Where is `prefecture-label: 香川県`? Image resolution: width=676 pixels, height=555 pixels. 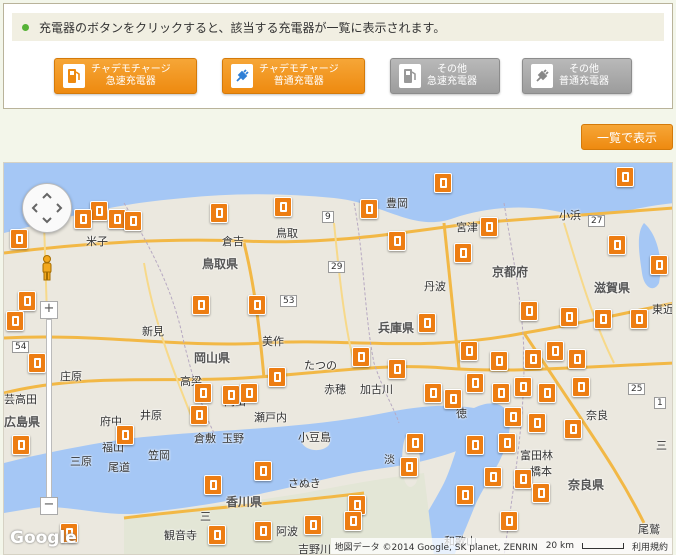
prefecture-label: 香川県 is located at coordinates (244, 502).